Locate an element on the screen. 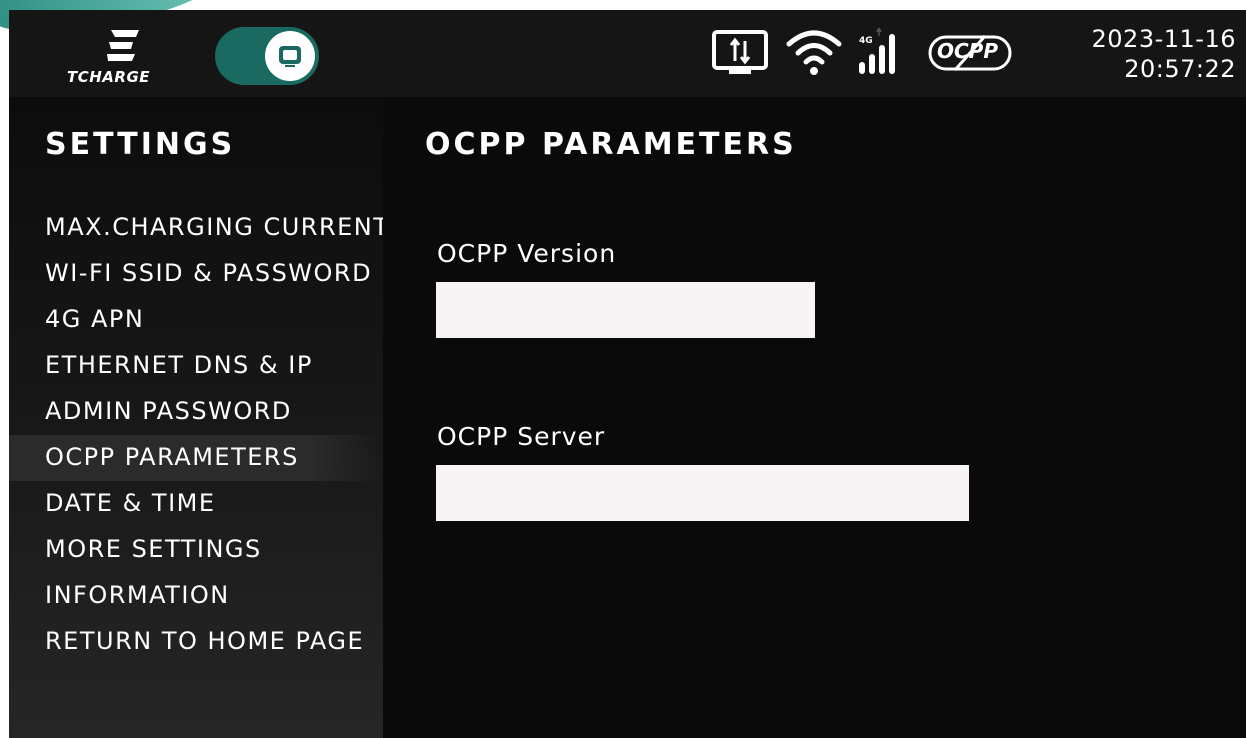 Image resolution: width=1246 pixels, height=738 pixels. sidebar-item-max-charging-current: MAX.CHARGING CURRENT is located at coordinates (198, 228).